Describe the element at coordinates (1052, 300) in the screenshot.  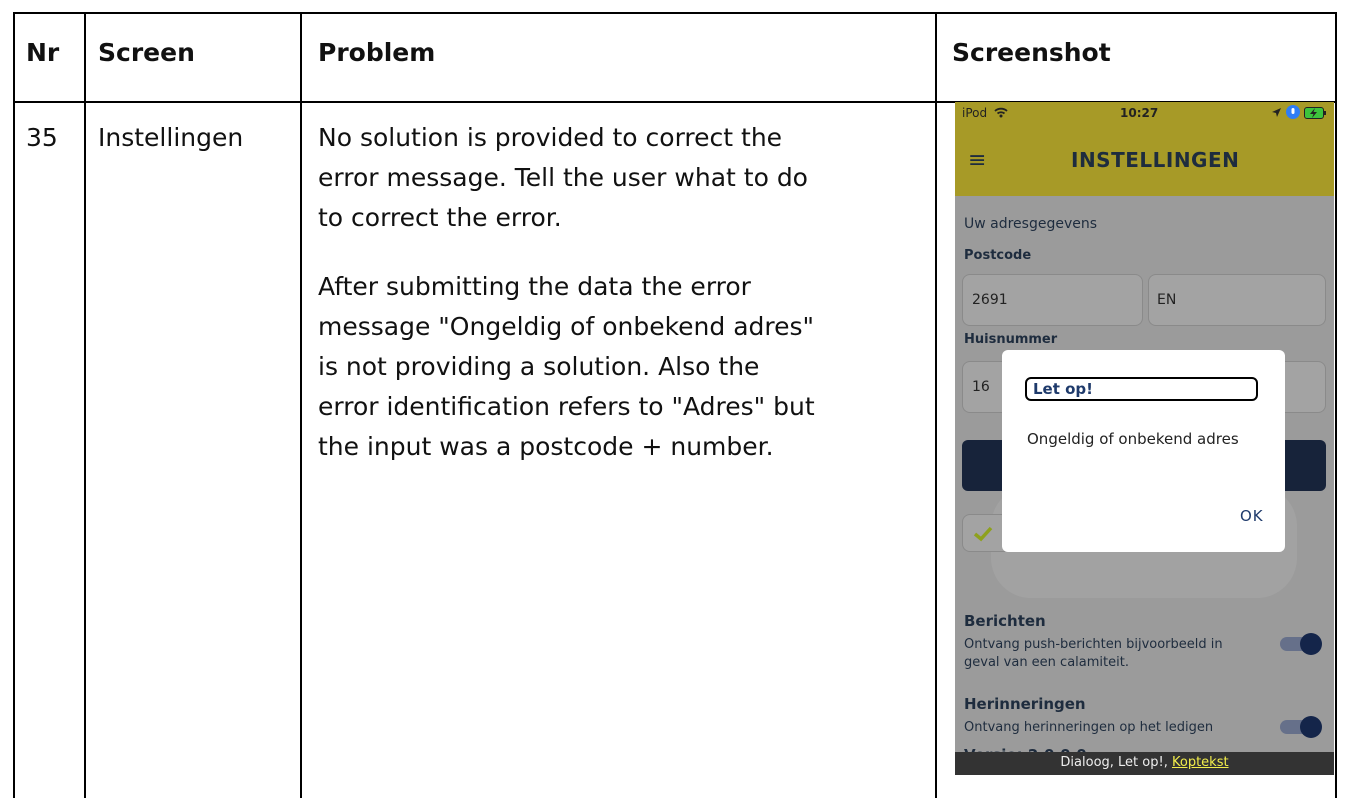
I see `postcode-digits-input: 2691` at that location.